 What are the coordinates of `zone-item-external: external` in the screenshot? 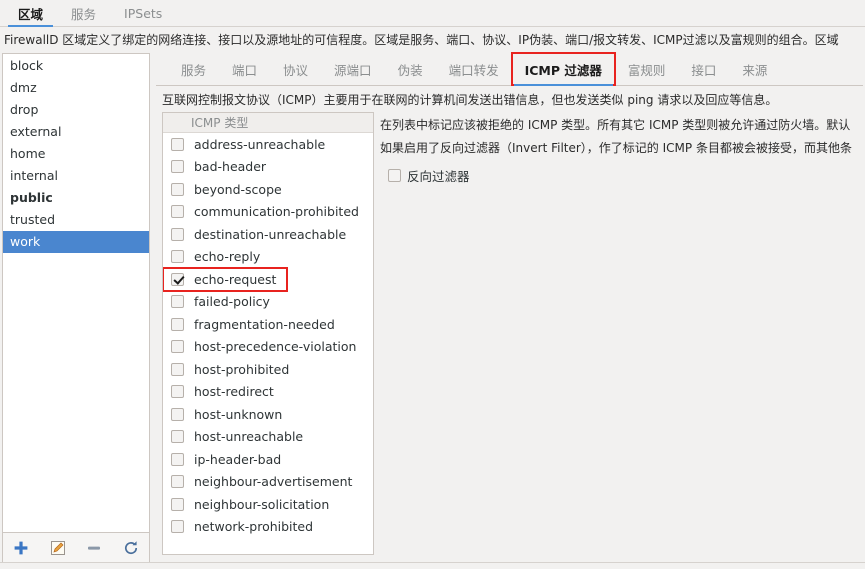 It's located at (76, 132).